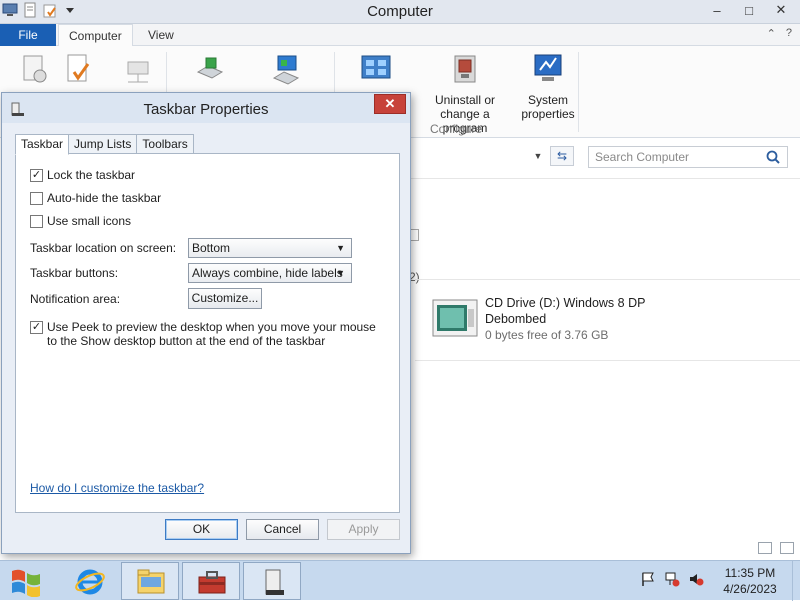 The image size is (800, 601). I want to click on toolbar-divider, so click(605, 178).